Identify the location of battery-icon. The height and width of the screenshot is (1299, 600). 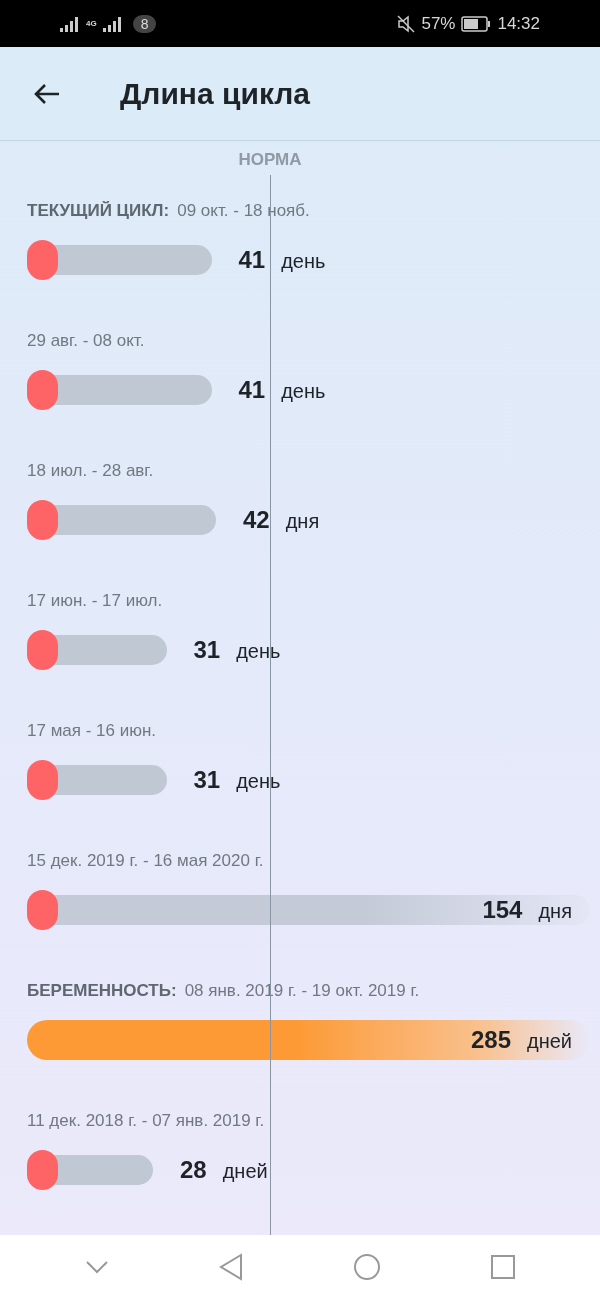
(476, 23).